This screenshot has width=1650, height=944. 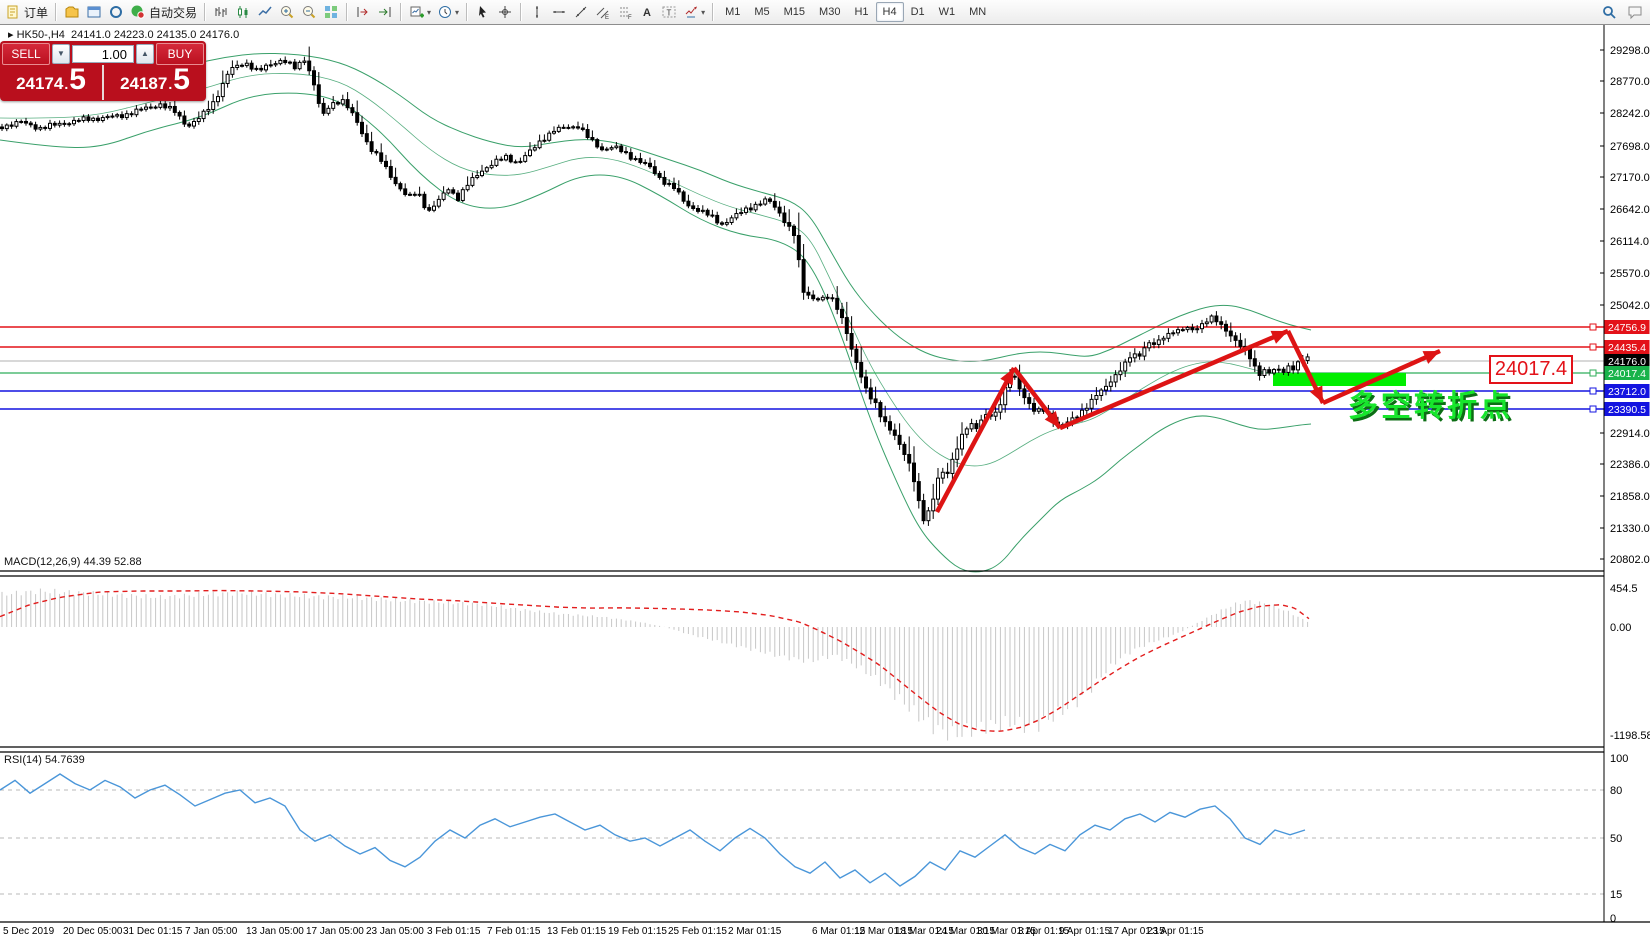 I want to click on svg-text: E, so click(x=607, y=17).